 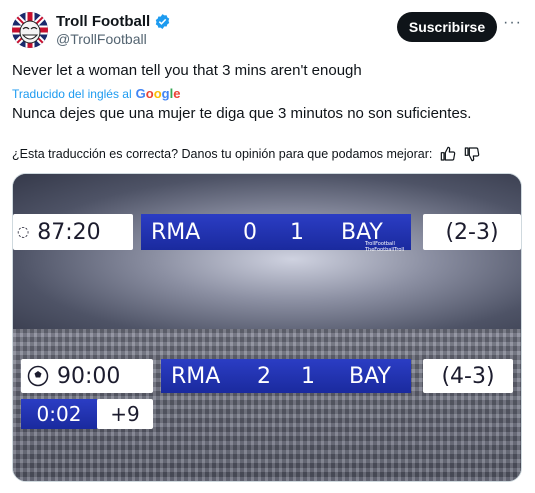 What do you see at coordinates (448, 154) in the screenshot?
I see `thumbs-up-icon` at bounding box center [448, 154].